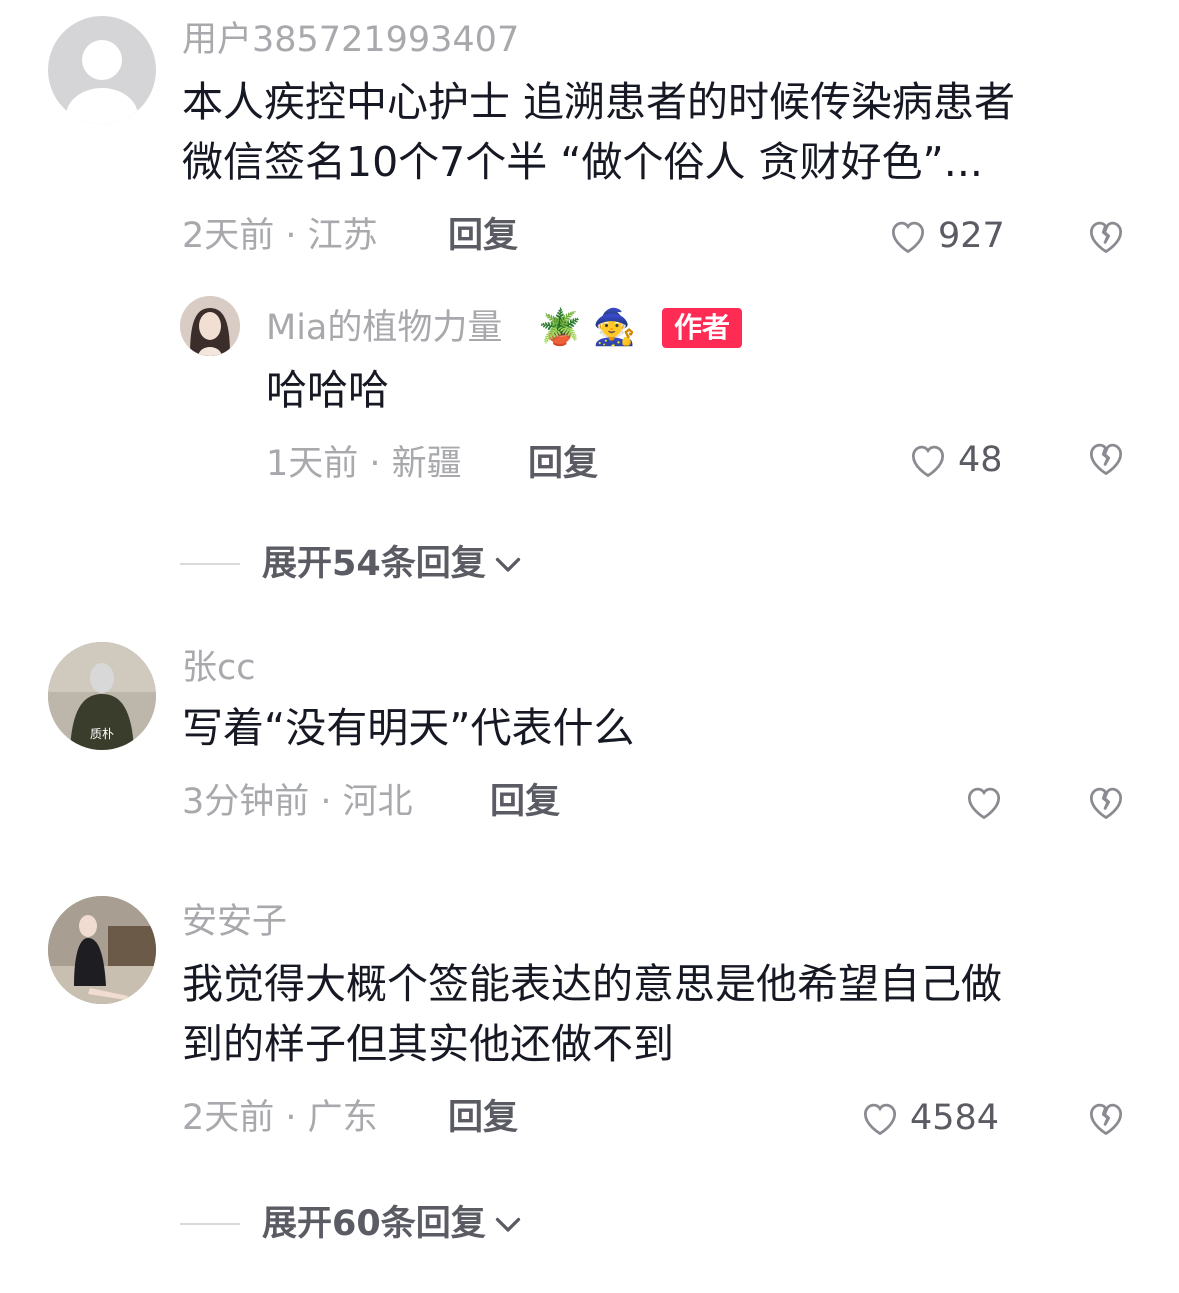 This screenshot has width=1179, height=1293. I want to click on comment-text: 到的样子但其实他还做不到, so click(428, 1044).